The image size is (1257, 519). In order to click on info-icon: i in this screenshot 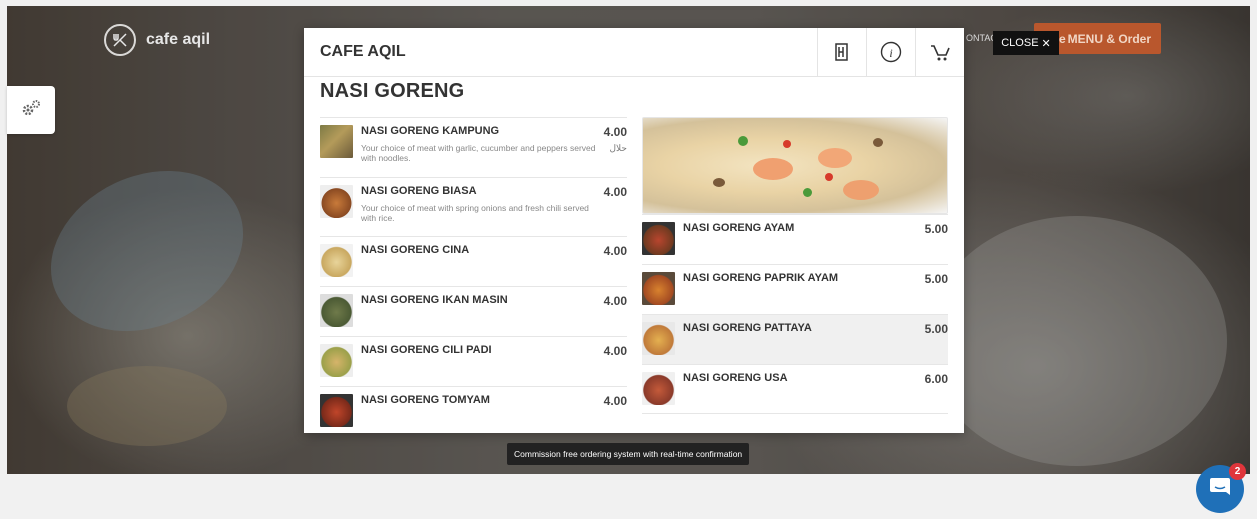, I will do `click(890, 52)`.